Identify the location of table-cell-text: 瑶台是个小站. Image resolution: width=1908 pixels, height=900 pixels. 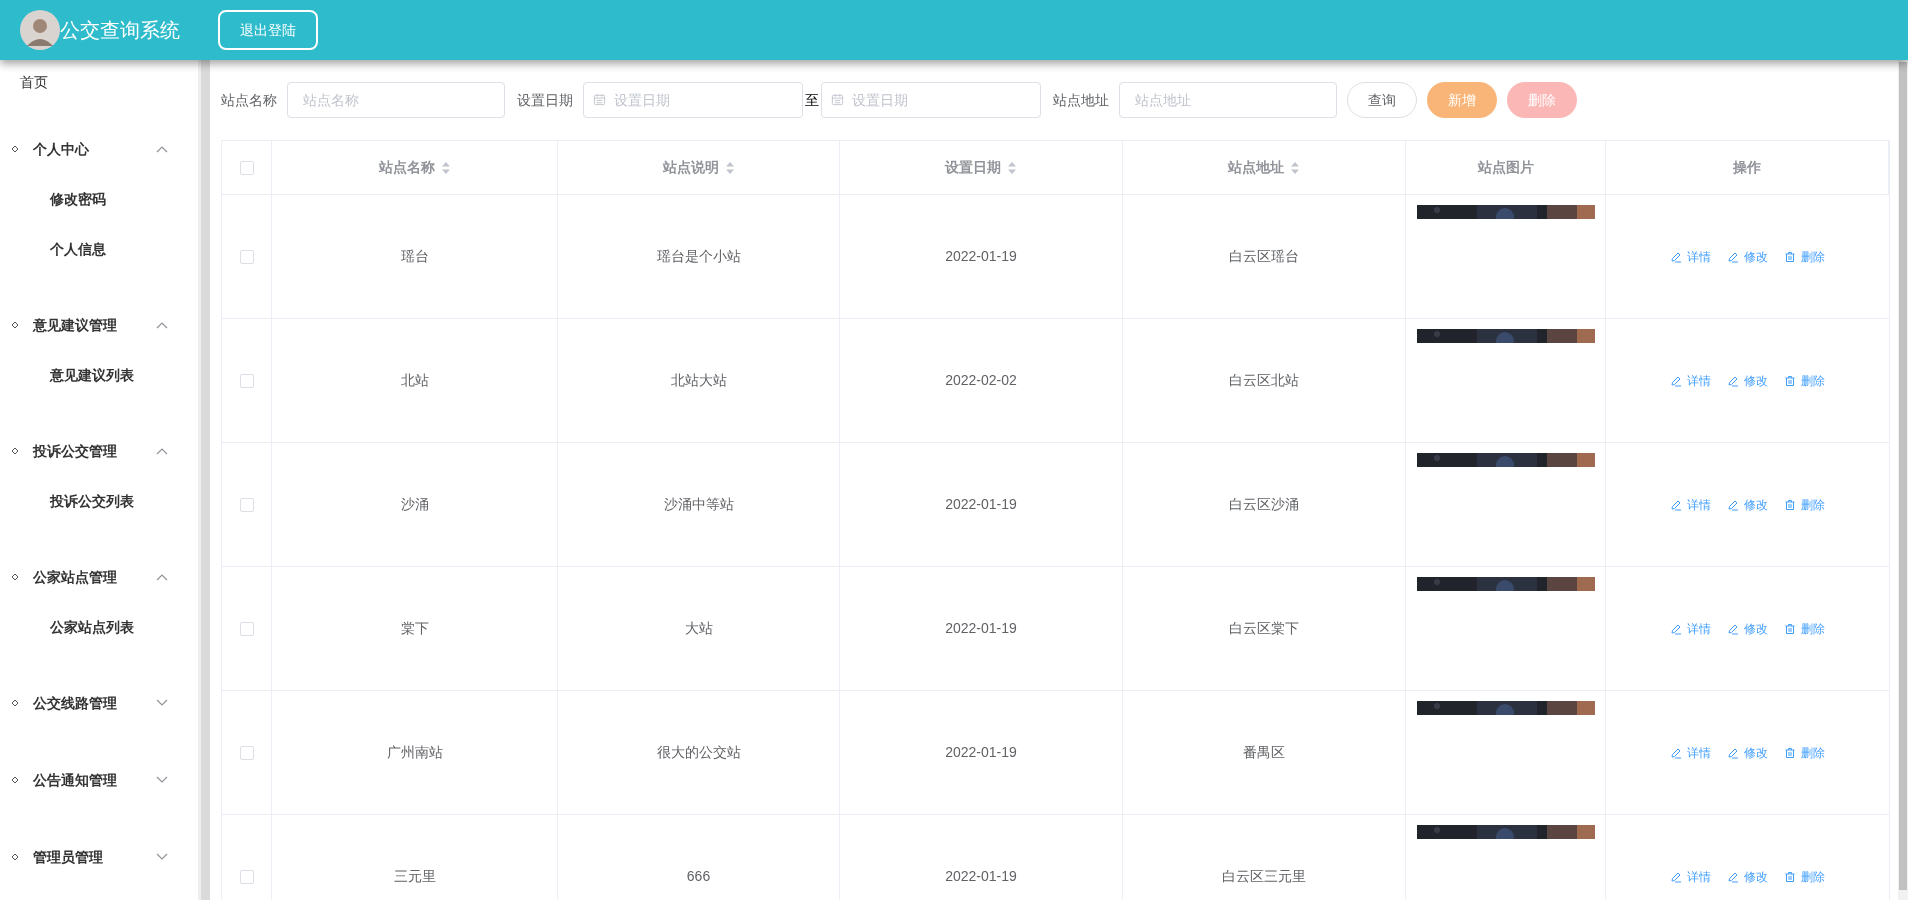
(698, 256).